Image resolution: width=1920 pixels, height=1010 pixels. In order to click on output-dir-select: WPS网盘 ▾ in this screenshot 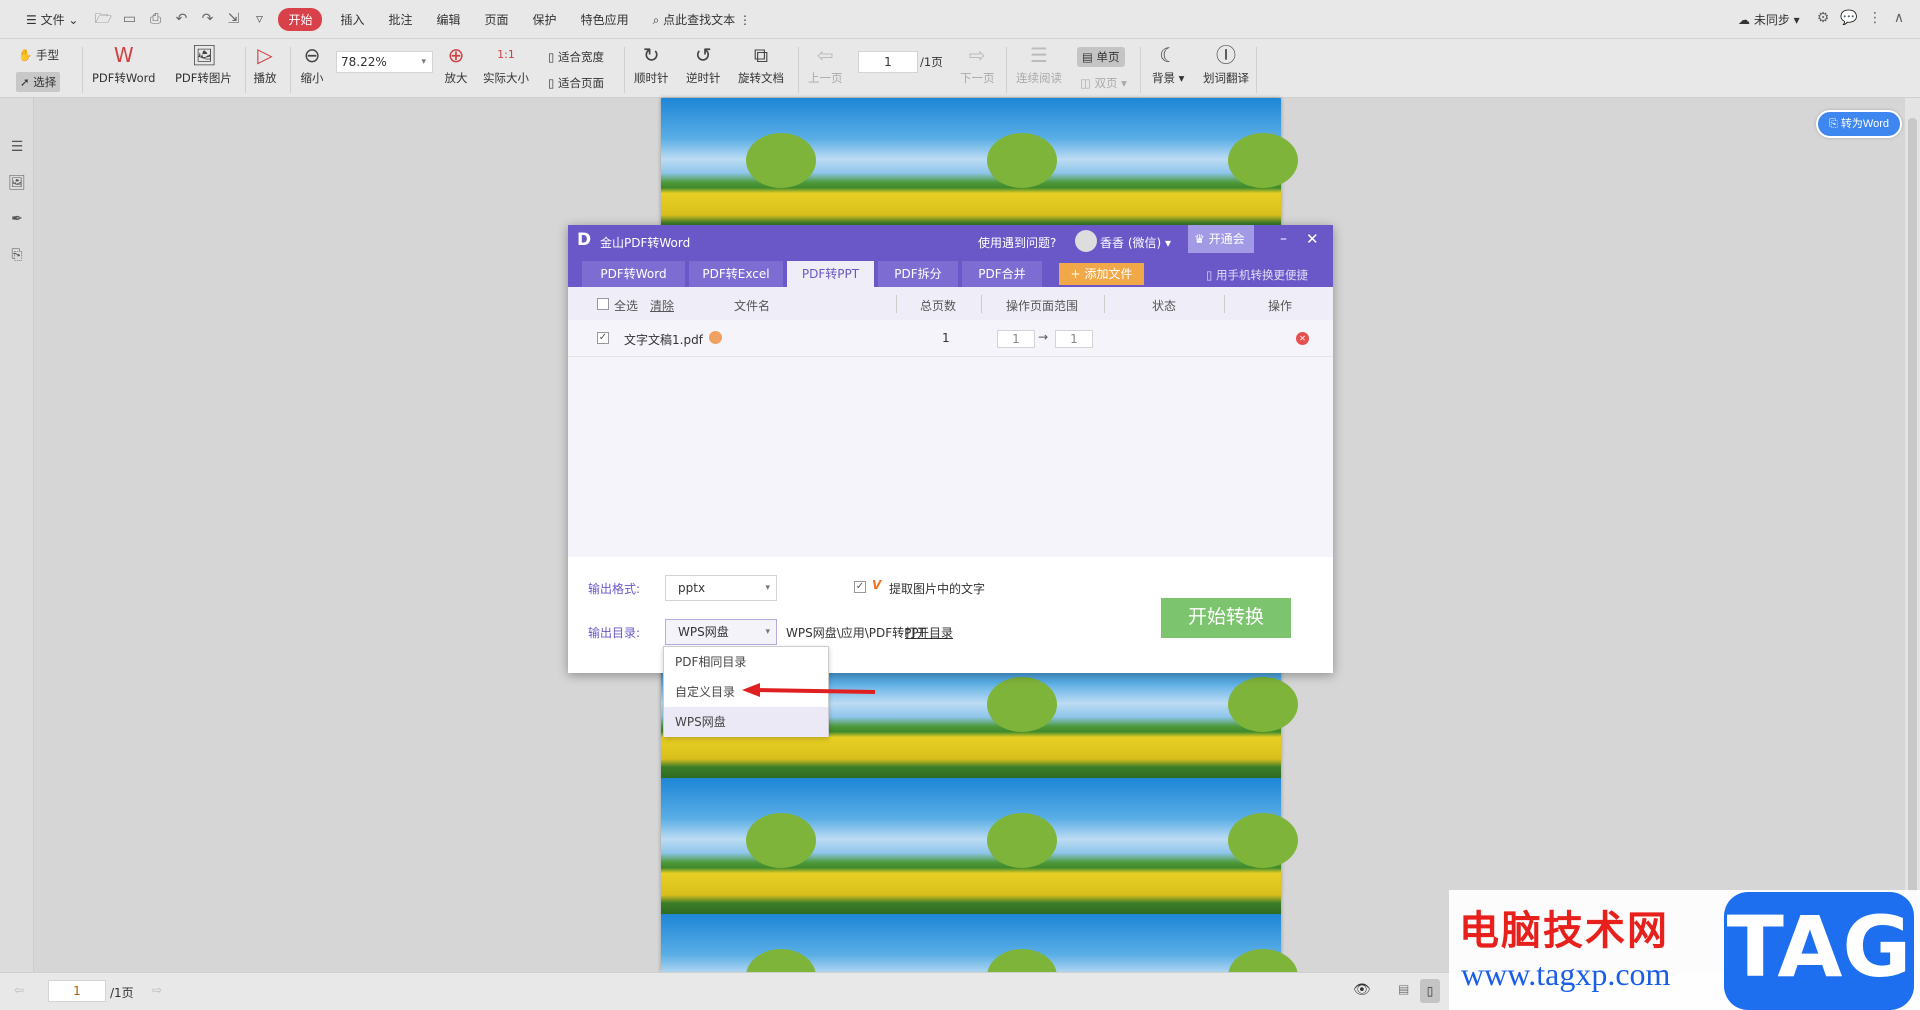, I will do `click(721, 632)`.